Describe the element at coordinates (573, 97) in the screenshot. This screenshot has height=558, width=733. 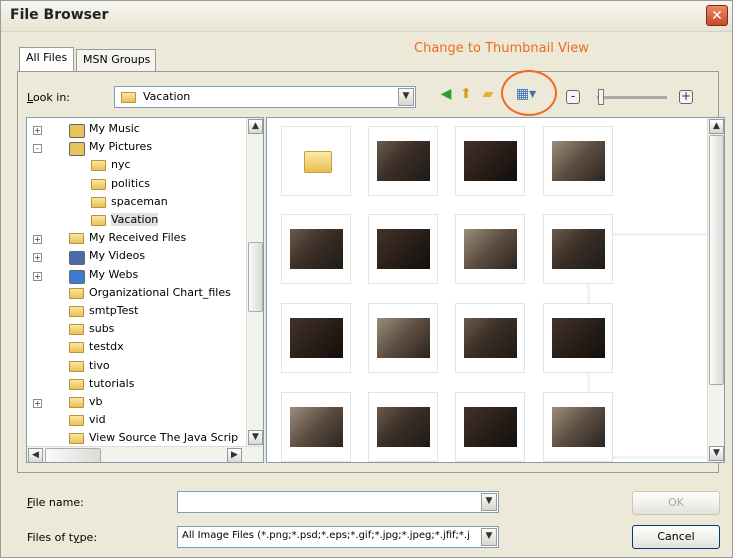
I see `zoom-out-button: -` at that location.